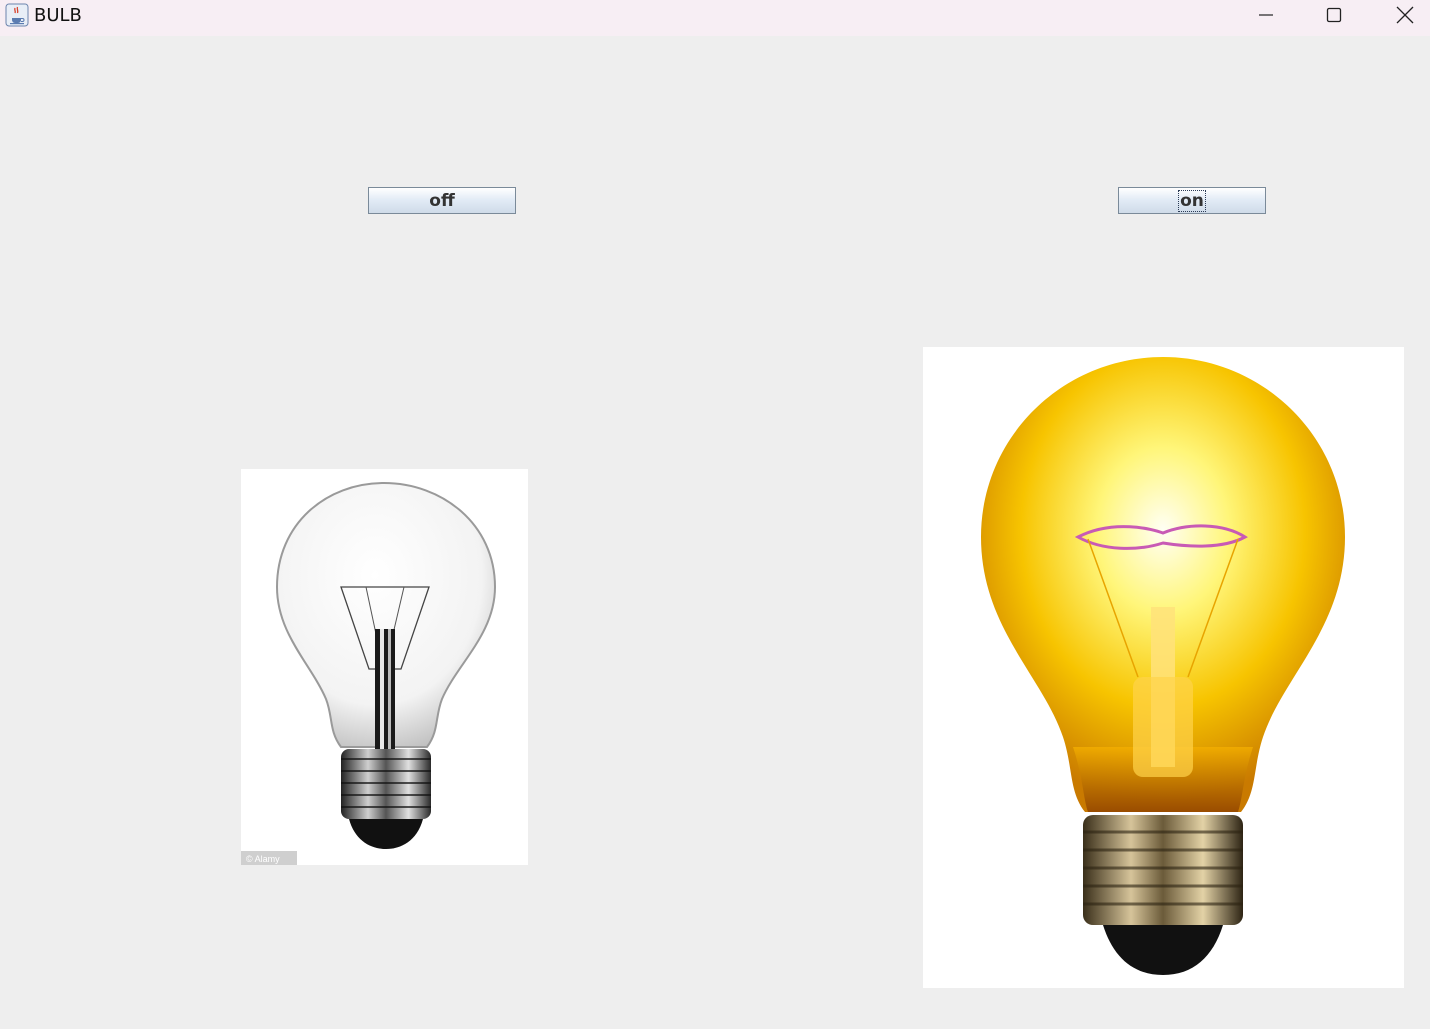 Image resolution: width=1430 pixels, height=1029 pixels. I want to click on off-button-label: off, so click(442, 200).